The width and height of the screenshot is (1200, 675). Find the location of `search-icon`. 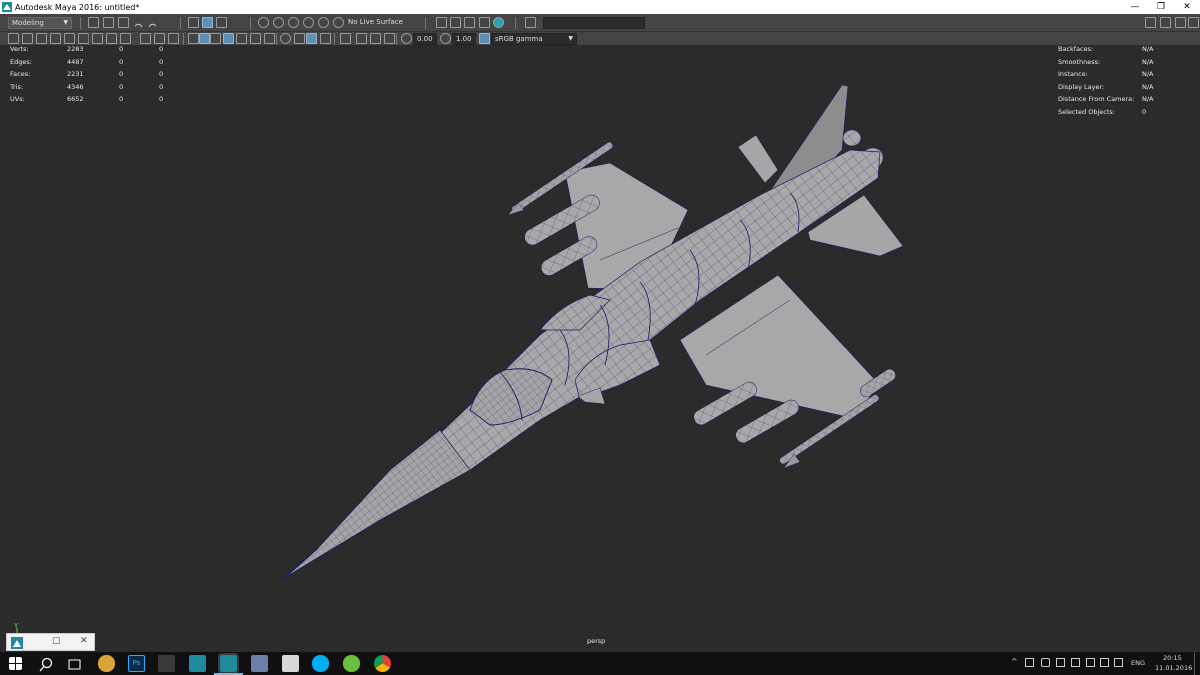

search-icon is located at coordinates (46, 664).